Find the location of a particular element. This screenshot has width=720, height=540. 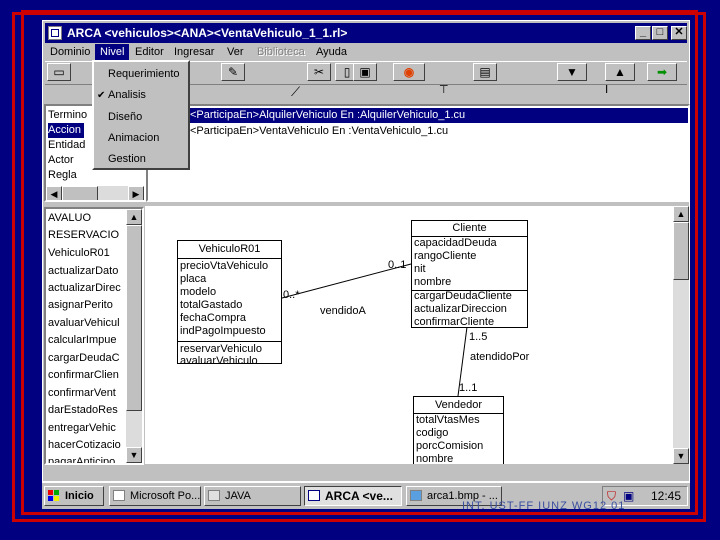

edit-tool-icon: ✎ is located at coordinates (233, 72).